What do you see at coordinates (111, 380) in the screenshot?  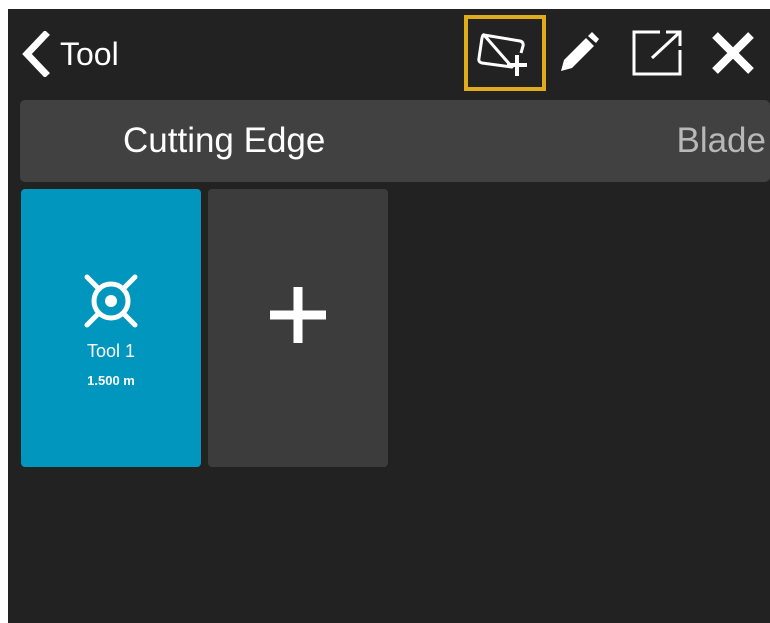 I see `tool-size: 1.500 m` at bounding box center [111, 380].